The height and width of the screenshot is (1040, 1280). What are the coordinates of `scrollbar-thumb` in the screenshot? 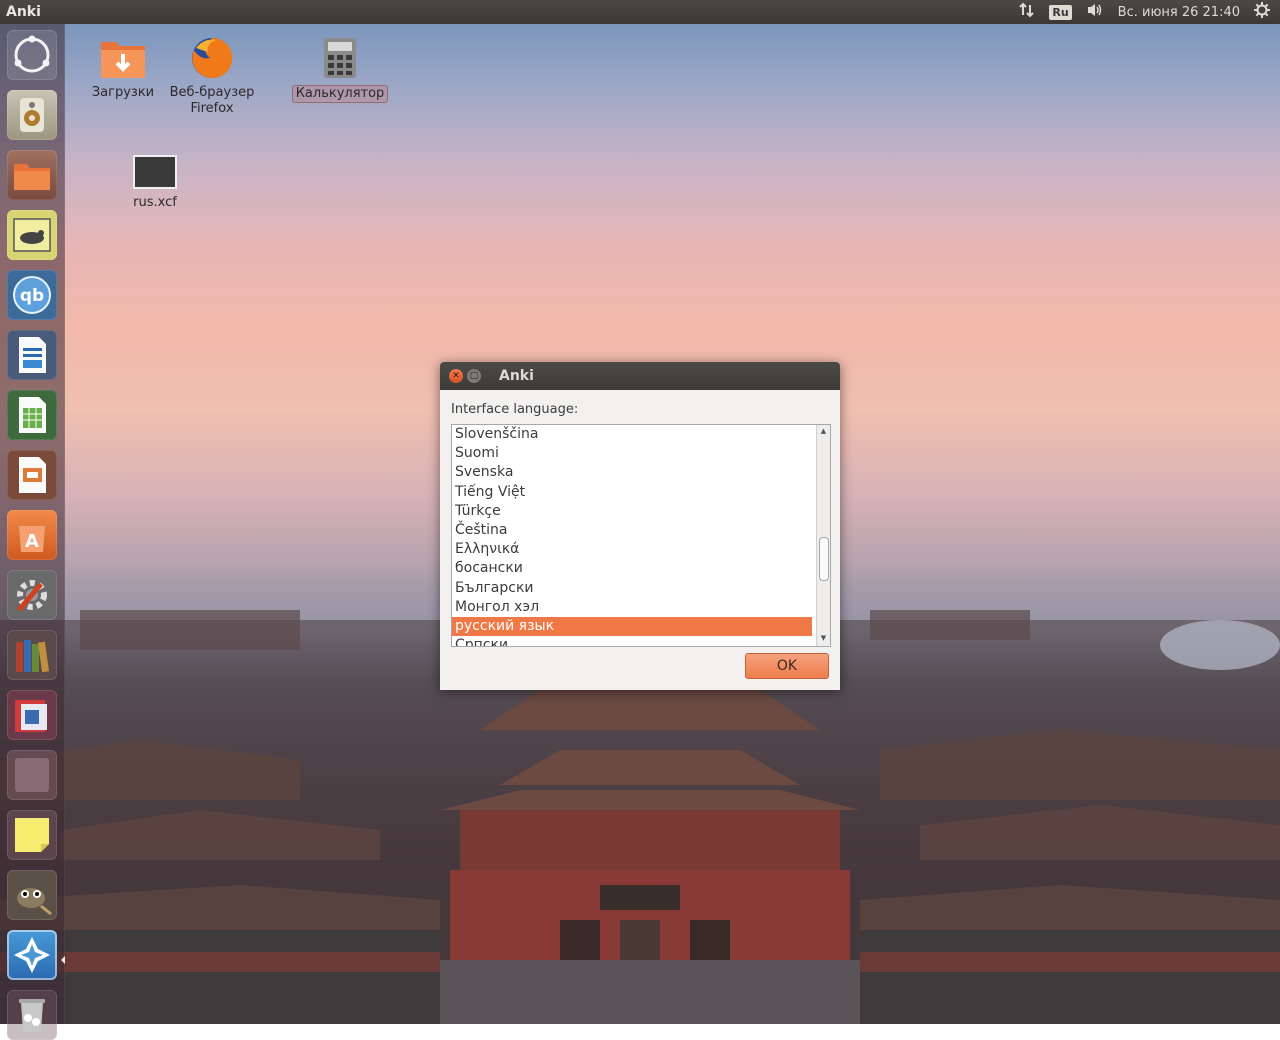 It's located at (824, 559).